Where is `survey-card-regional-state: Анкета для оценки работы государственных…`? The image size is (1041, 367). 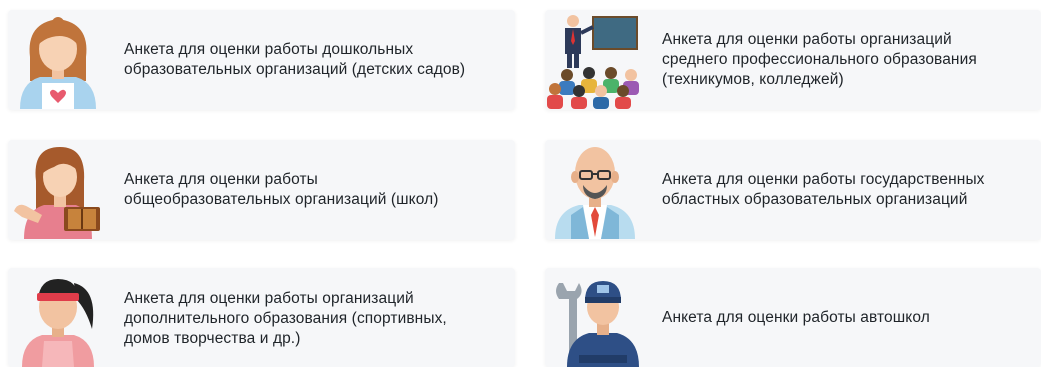 survey-card-regional-state: Анкета для оценки работы государственных… is located at coordinates (793, 190).